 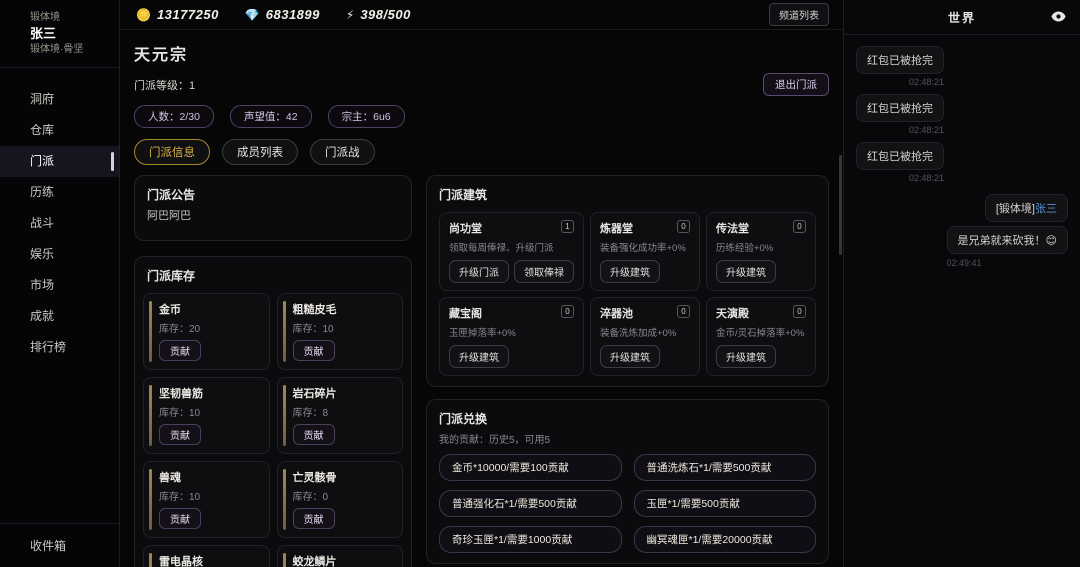 What do you see at coordinates (206, 331) in the screenshot?
I see `inventory-item: 金币 库存：20 贡献` at bounding box center [206, 331].